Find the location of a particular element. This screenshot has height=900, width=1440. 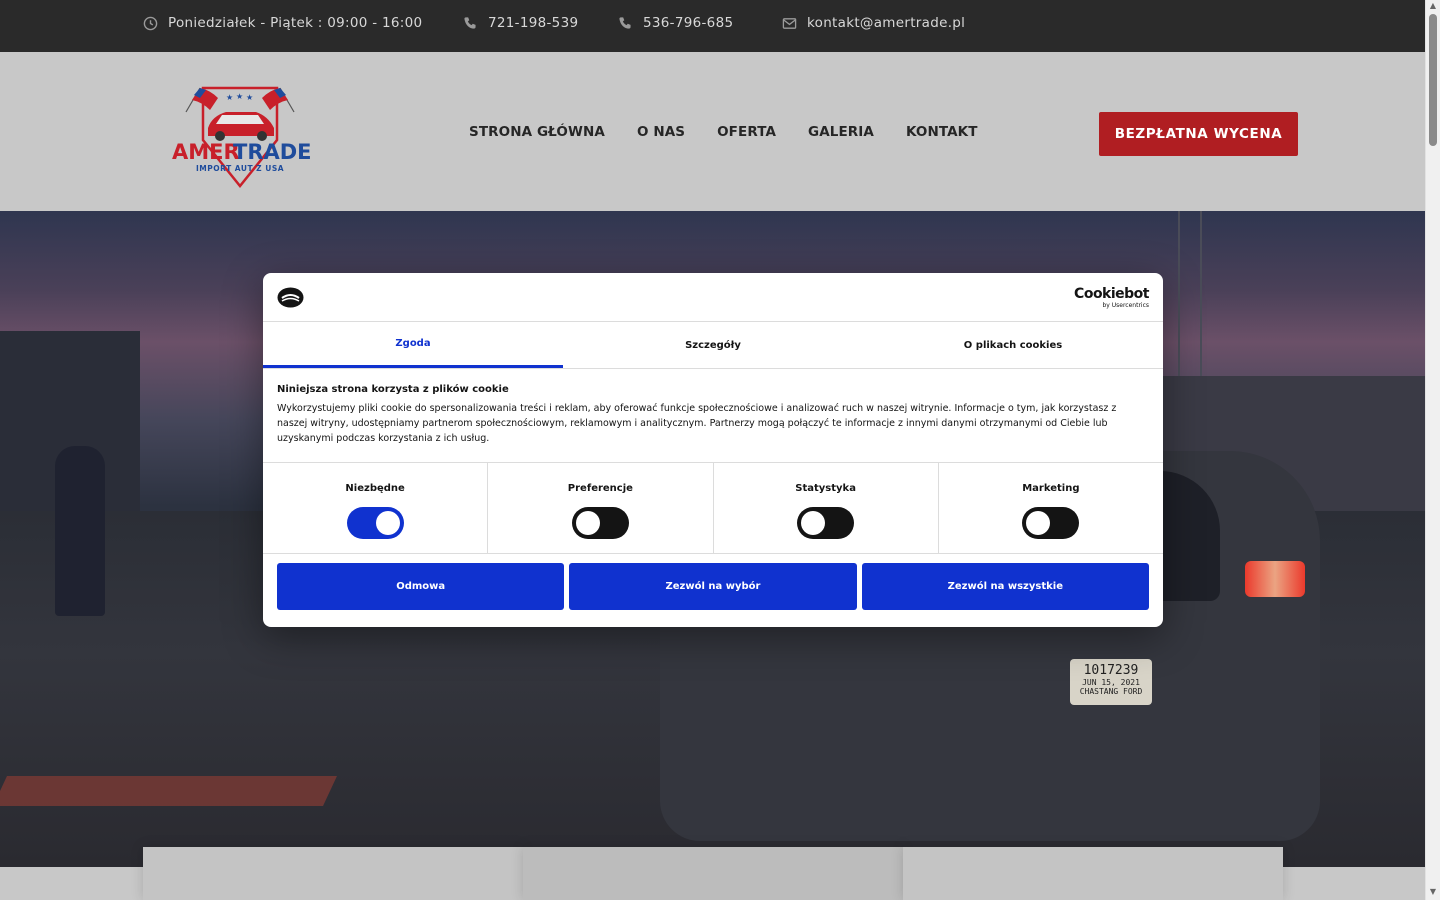

toggle-necessary-switch is located at coordinates (375, 523).